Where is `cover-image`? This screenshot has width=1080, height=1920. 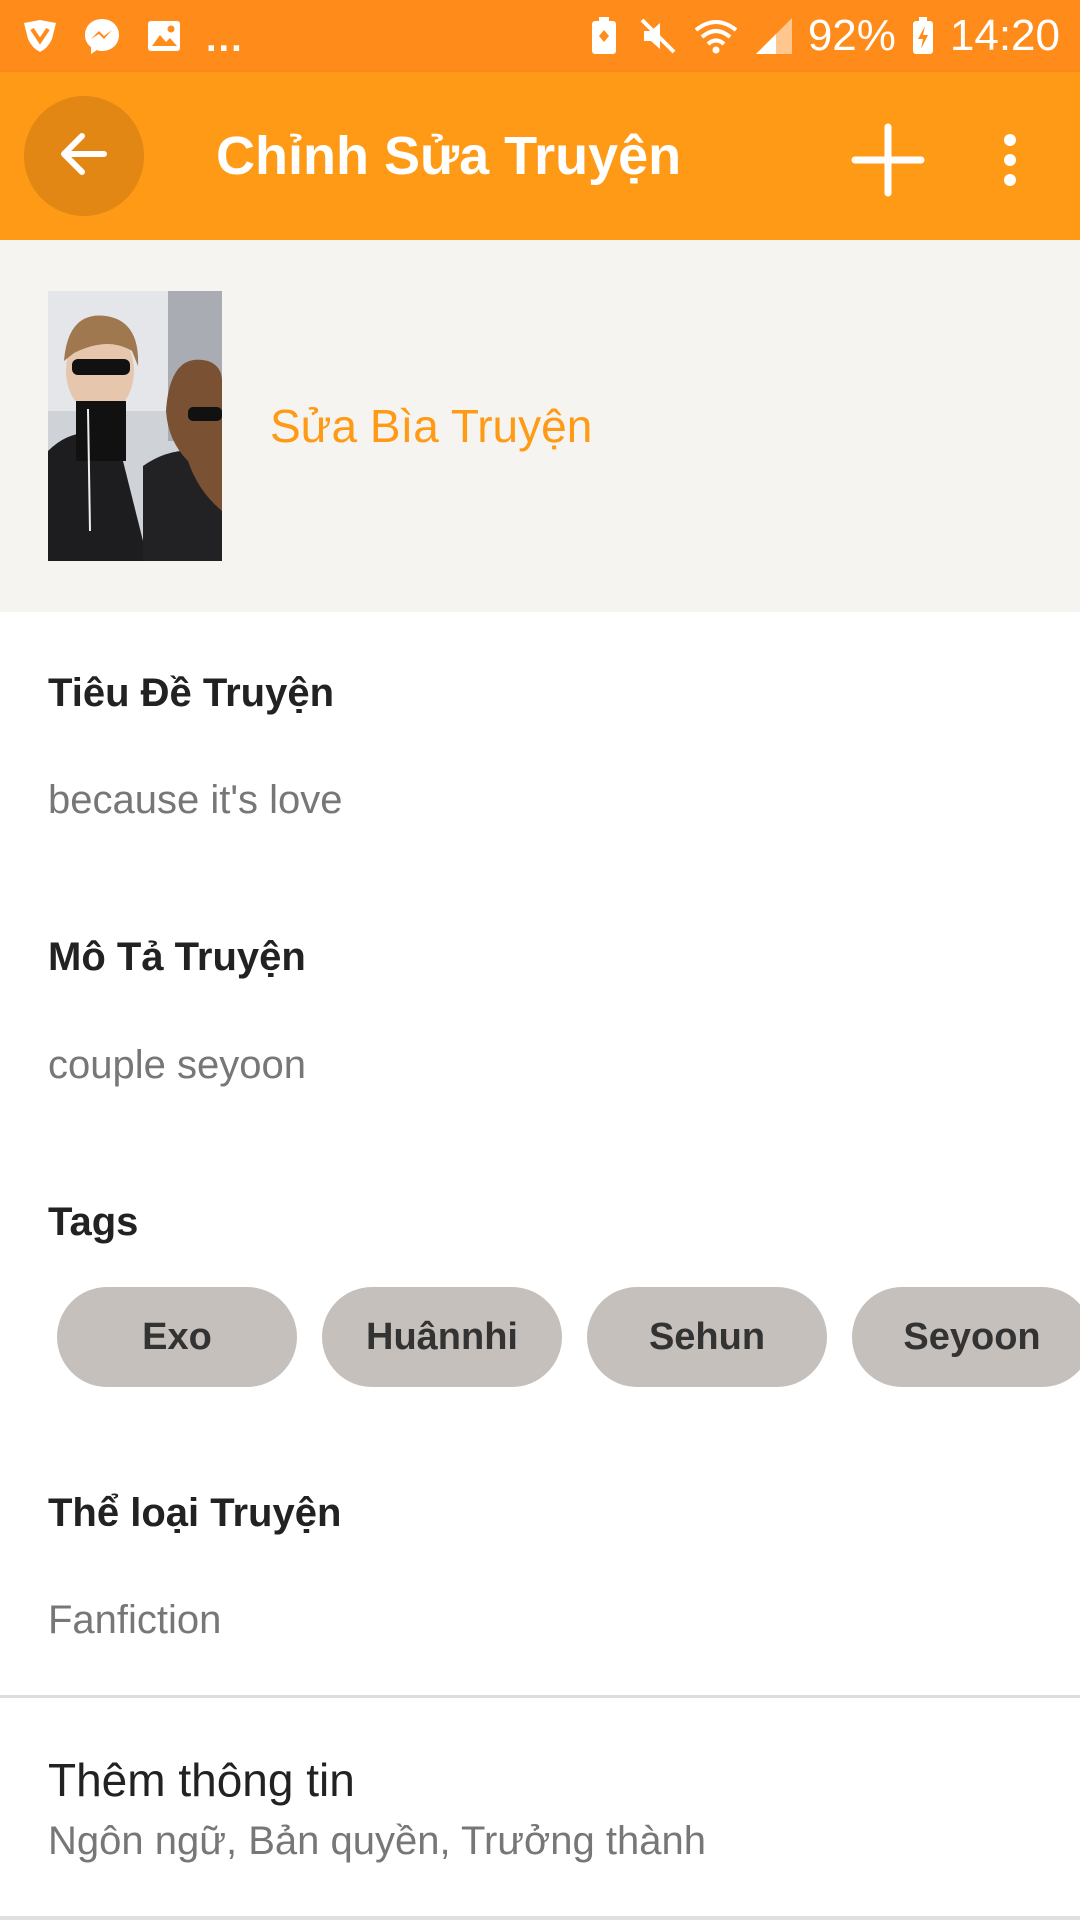
cover-image is located at coordinates (135, 426).